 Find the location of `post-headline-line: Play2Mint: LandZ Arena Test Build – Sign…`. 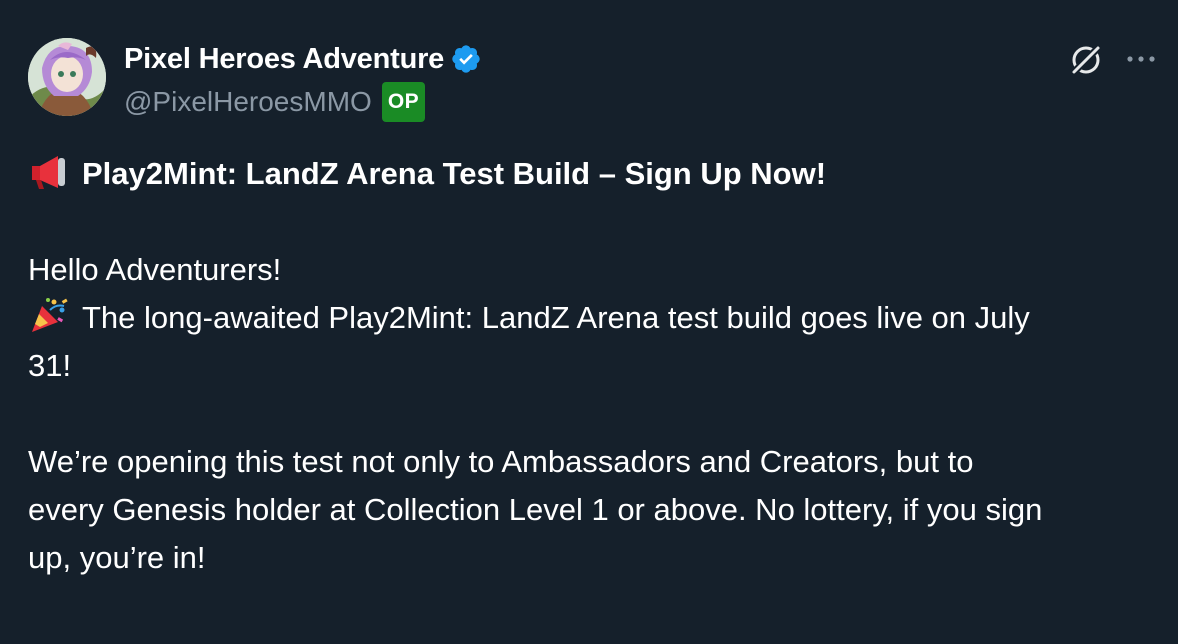

post-headline-line: Play2Mint: LandZ Arena Test Build – Sign… is located at coordinates (593, 174).